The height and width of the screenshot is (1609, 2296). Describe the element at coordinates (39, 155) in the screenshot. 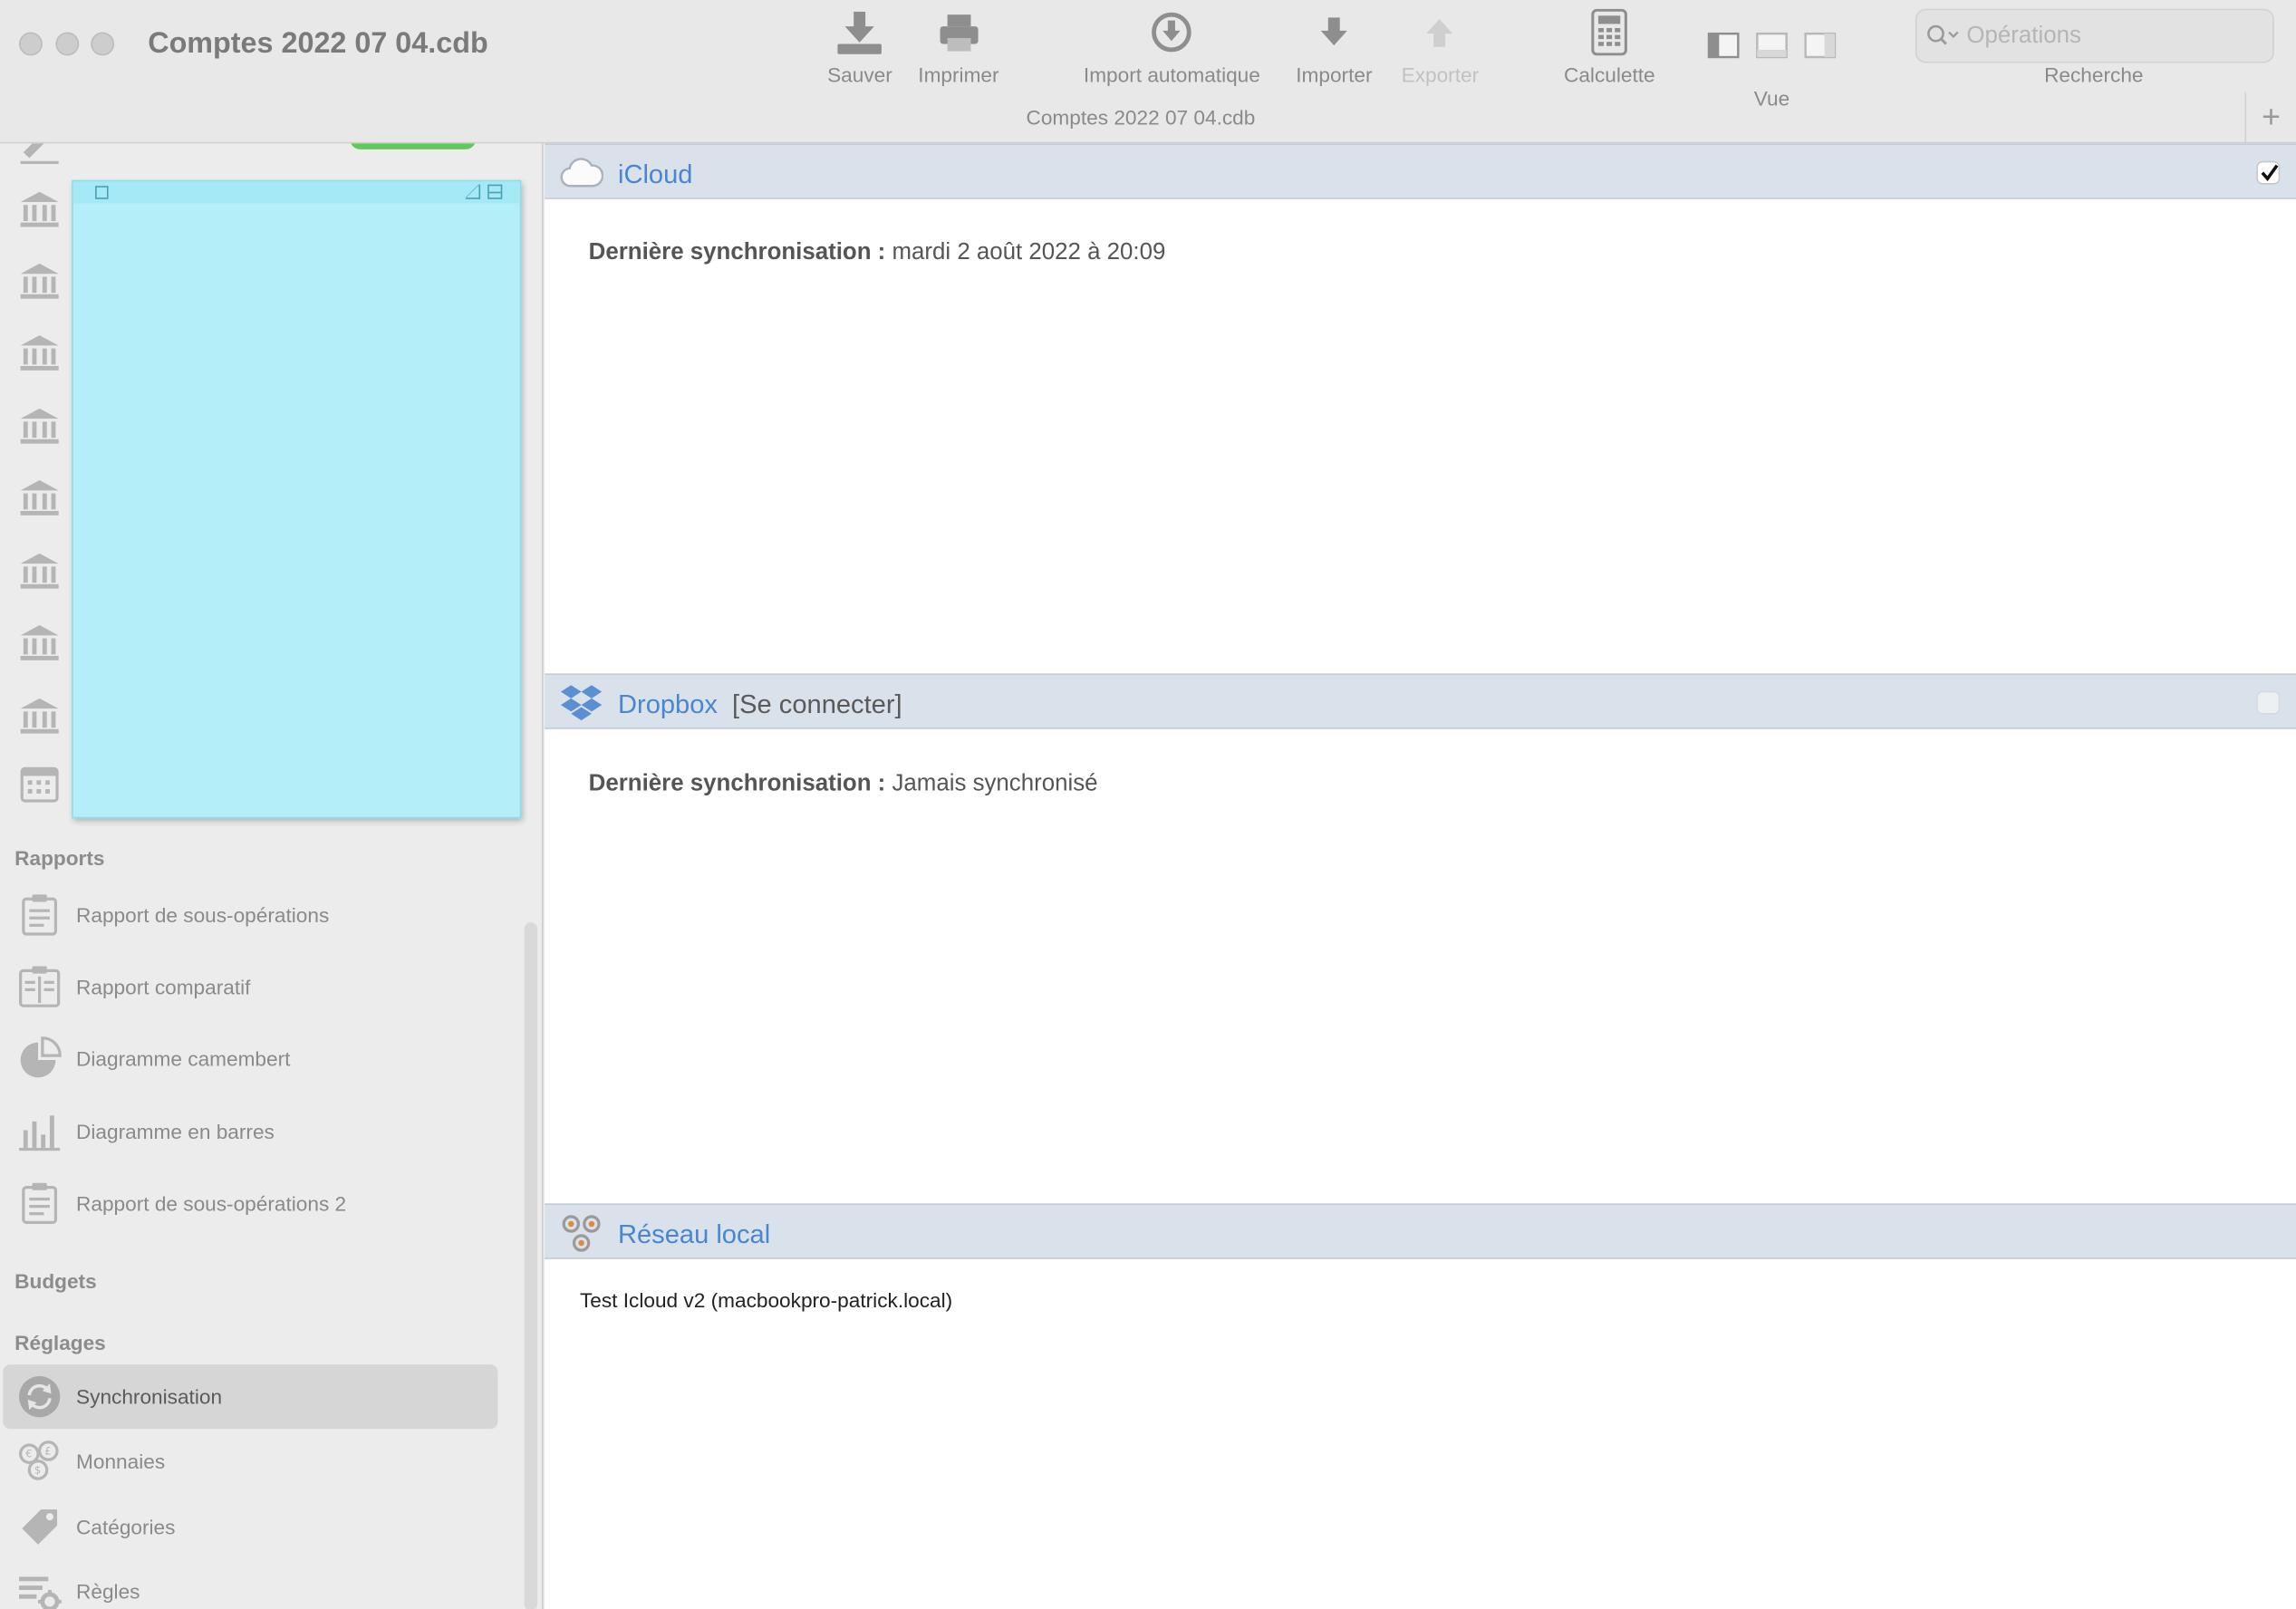

I see `edit-icon` at that location.